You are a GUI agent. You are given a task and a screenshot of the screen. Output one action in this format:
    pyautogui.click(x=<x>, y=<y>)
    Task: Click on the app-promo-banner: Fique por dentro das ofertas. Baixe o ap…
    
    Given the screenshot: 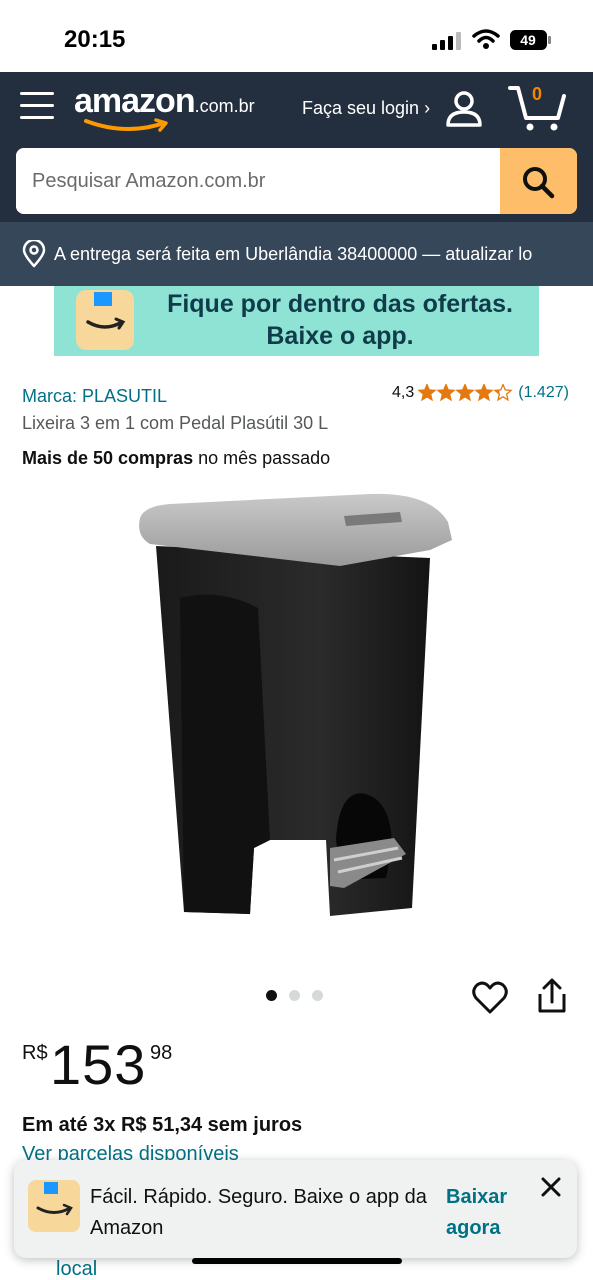 What is the action you would take?
    pyautogui.click(x=296, y=321)
    